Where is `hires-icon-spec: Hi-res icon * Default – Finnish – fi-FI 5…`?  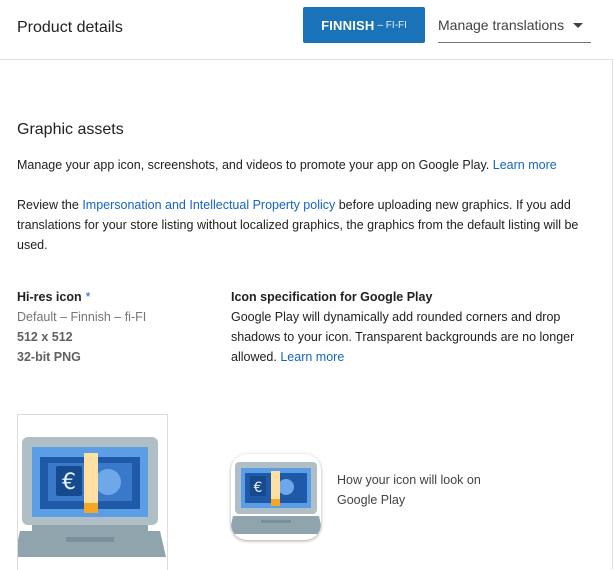 hires-icon-spec: Hi-res icon * Default – Finnish – fi-FI 5… is located at coordinates (81, 327).